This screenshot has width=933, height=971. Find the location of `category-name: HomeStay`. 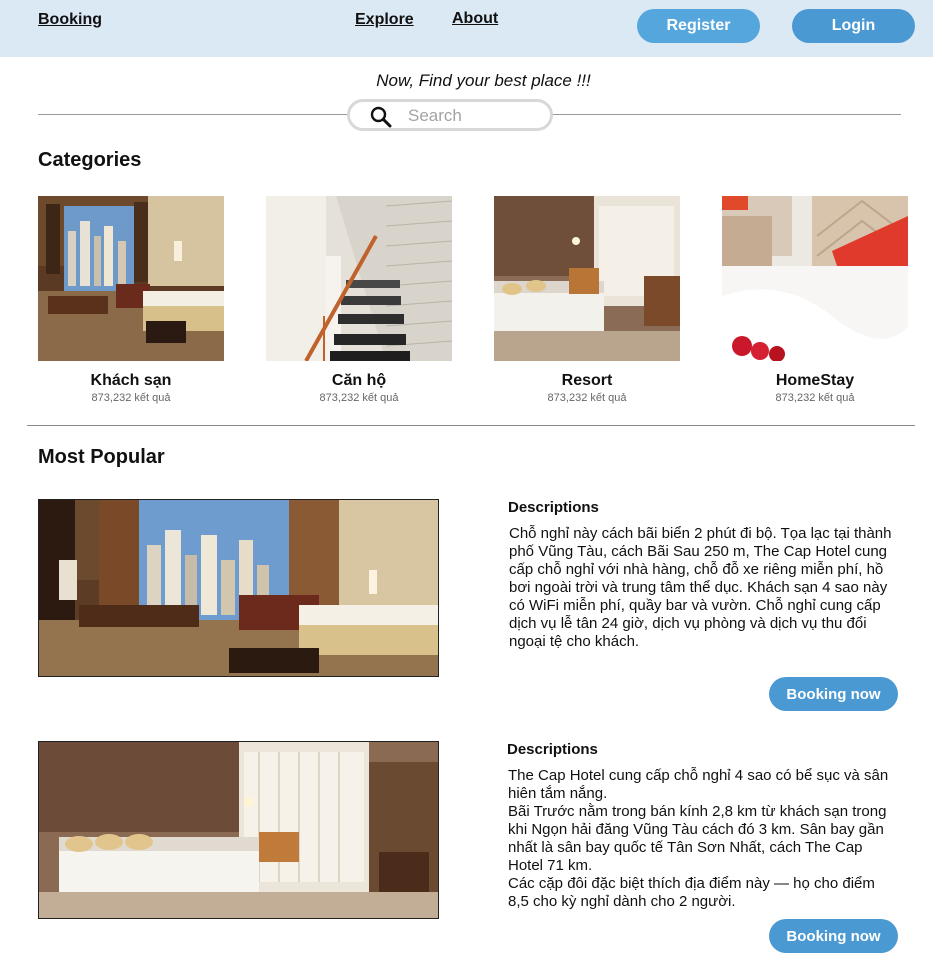

category-name: HomeStay is located at coordinates (815, 380).